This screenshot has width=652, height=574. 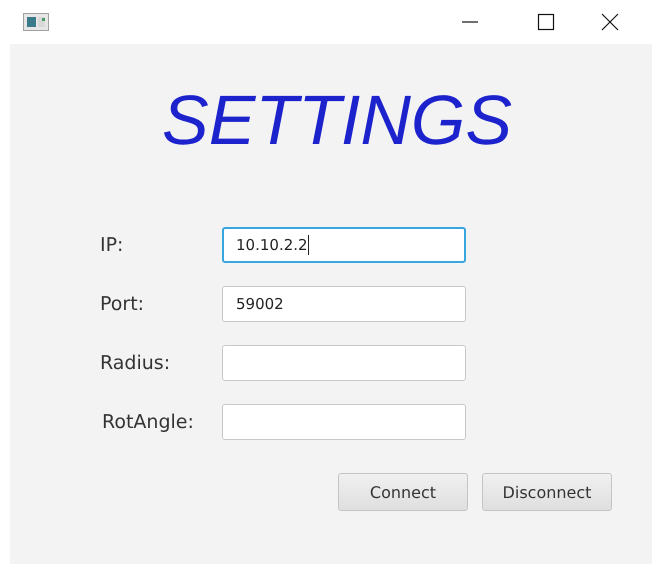 What do you see at coordinates (122, 304) in the screenshot?
I see `field-label: Port:` at bounding box center [122, 304].